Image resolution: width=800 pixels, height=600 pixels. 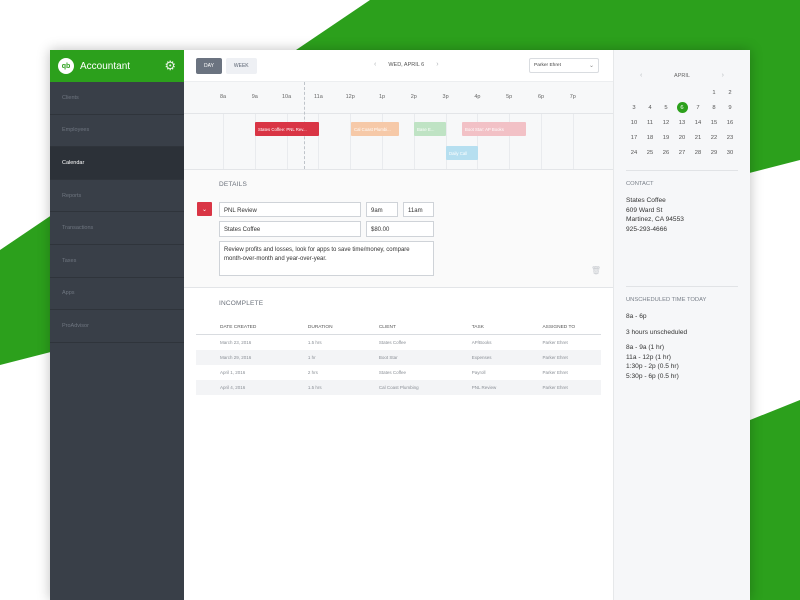 I want to click on gear-icon: ⚙, so click(x=170, y=66).